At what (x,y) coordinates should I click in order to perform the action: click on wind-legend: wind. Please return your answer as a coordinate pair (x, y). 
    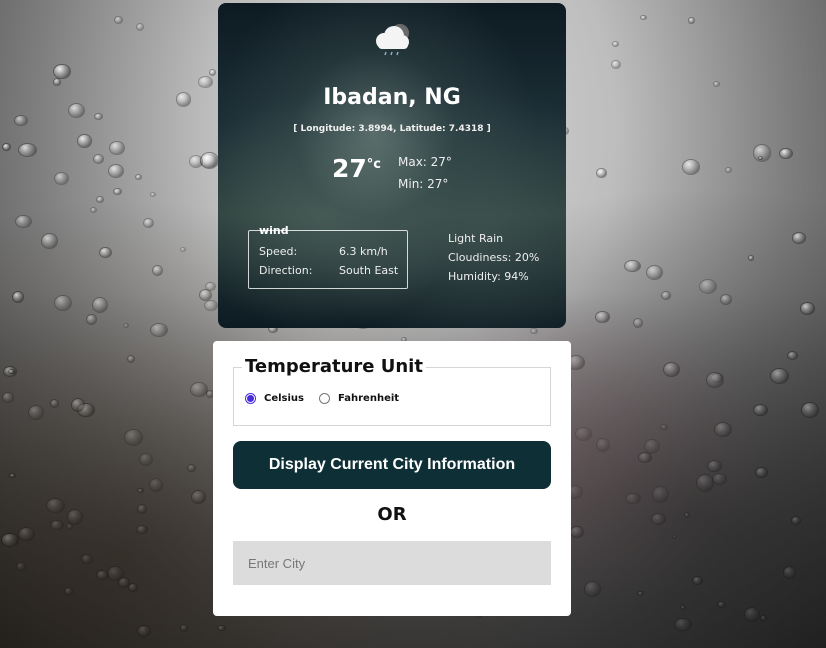
    Looking at the image, I should click on (274, 230).